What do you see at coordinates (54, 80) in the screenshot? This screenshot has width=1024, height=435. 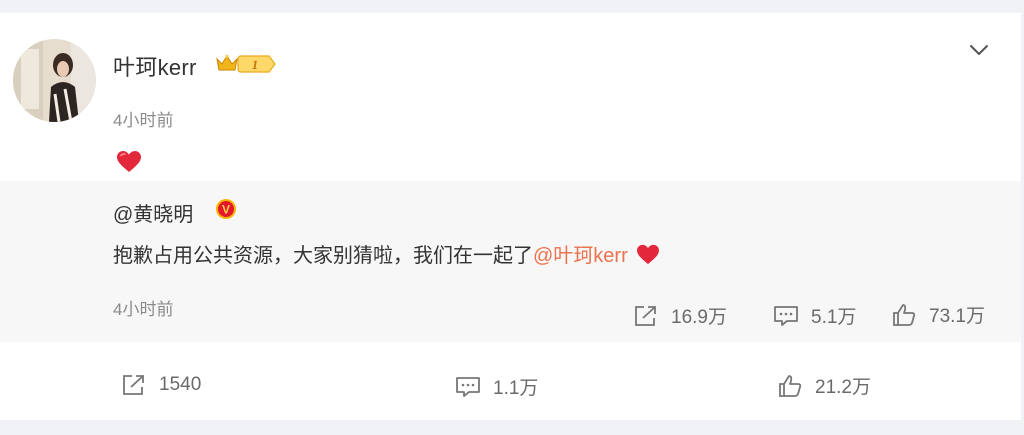 I see `avatar` at bounding box center [54, 80].